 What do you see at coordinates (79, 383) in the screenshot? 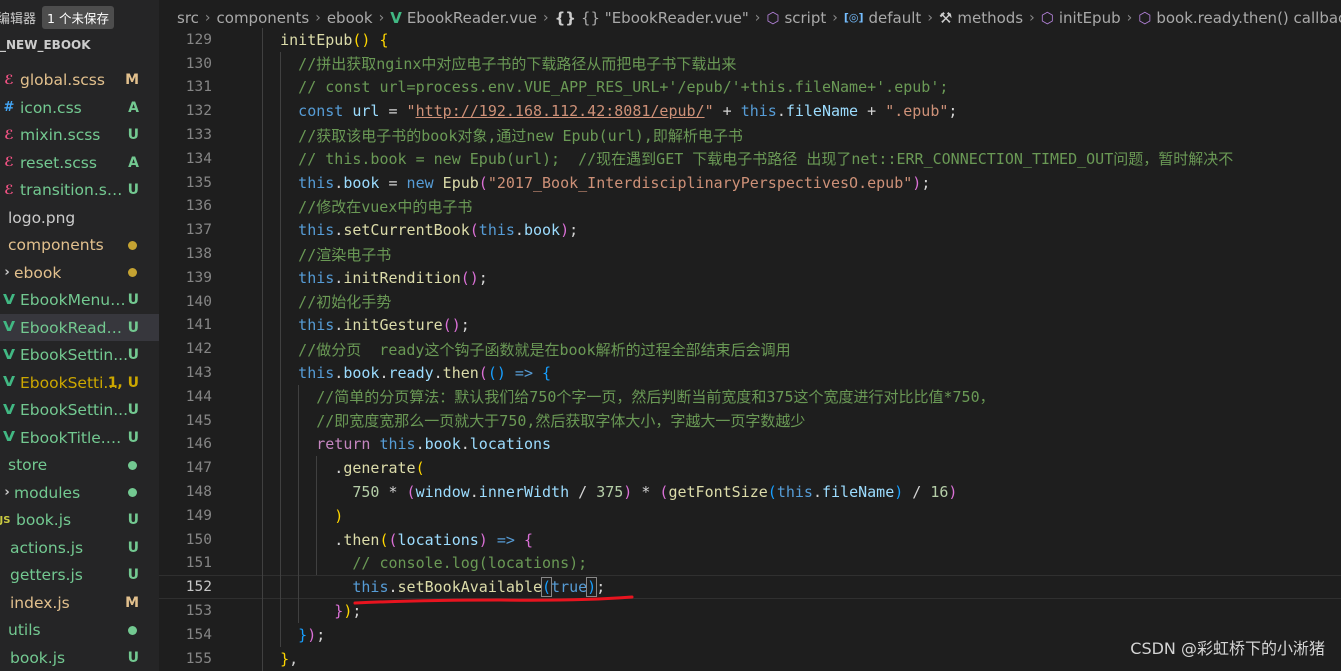
I see `file-tree-item: V EbookSetti... 1, U` at bounding box center [79, 383].